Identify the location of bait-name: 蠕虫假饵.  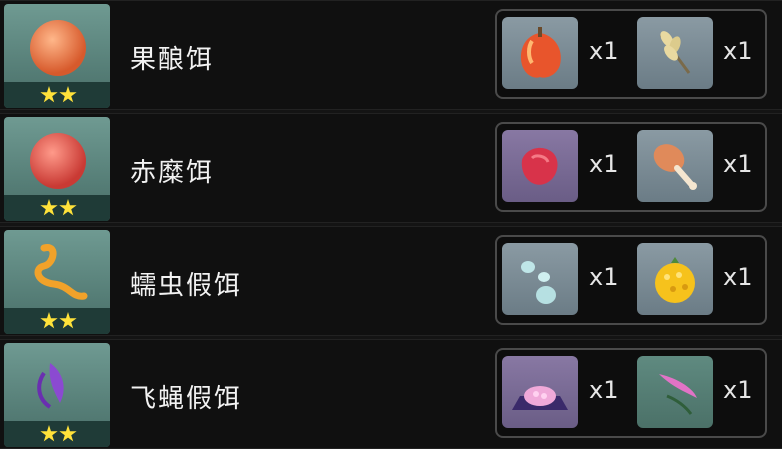
(186, 286).